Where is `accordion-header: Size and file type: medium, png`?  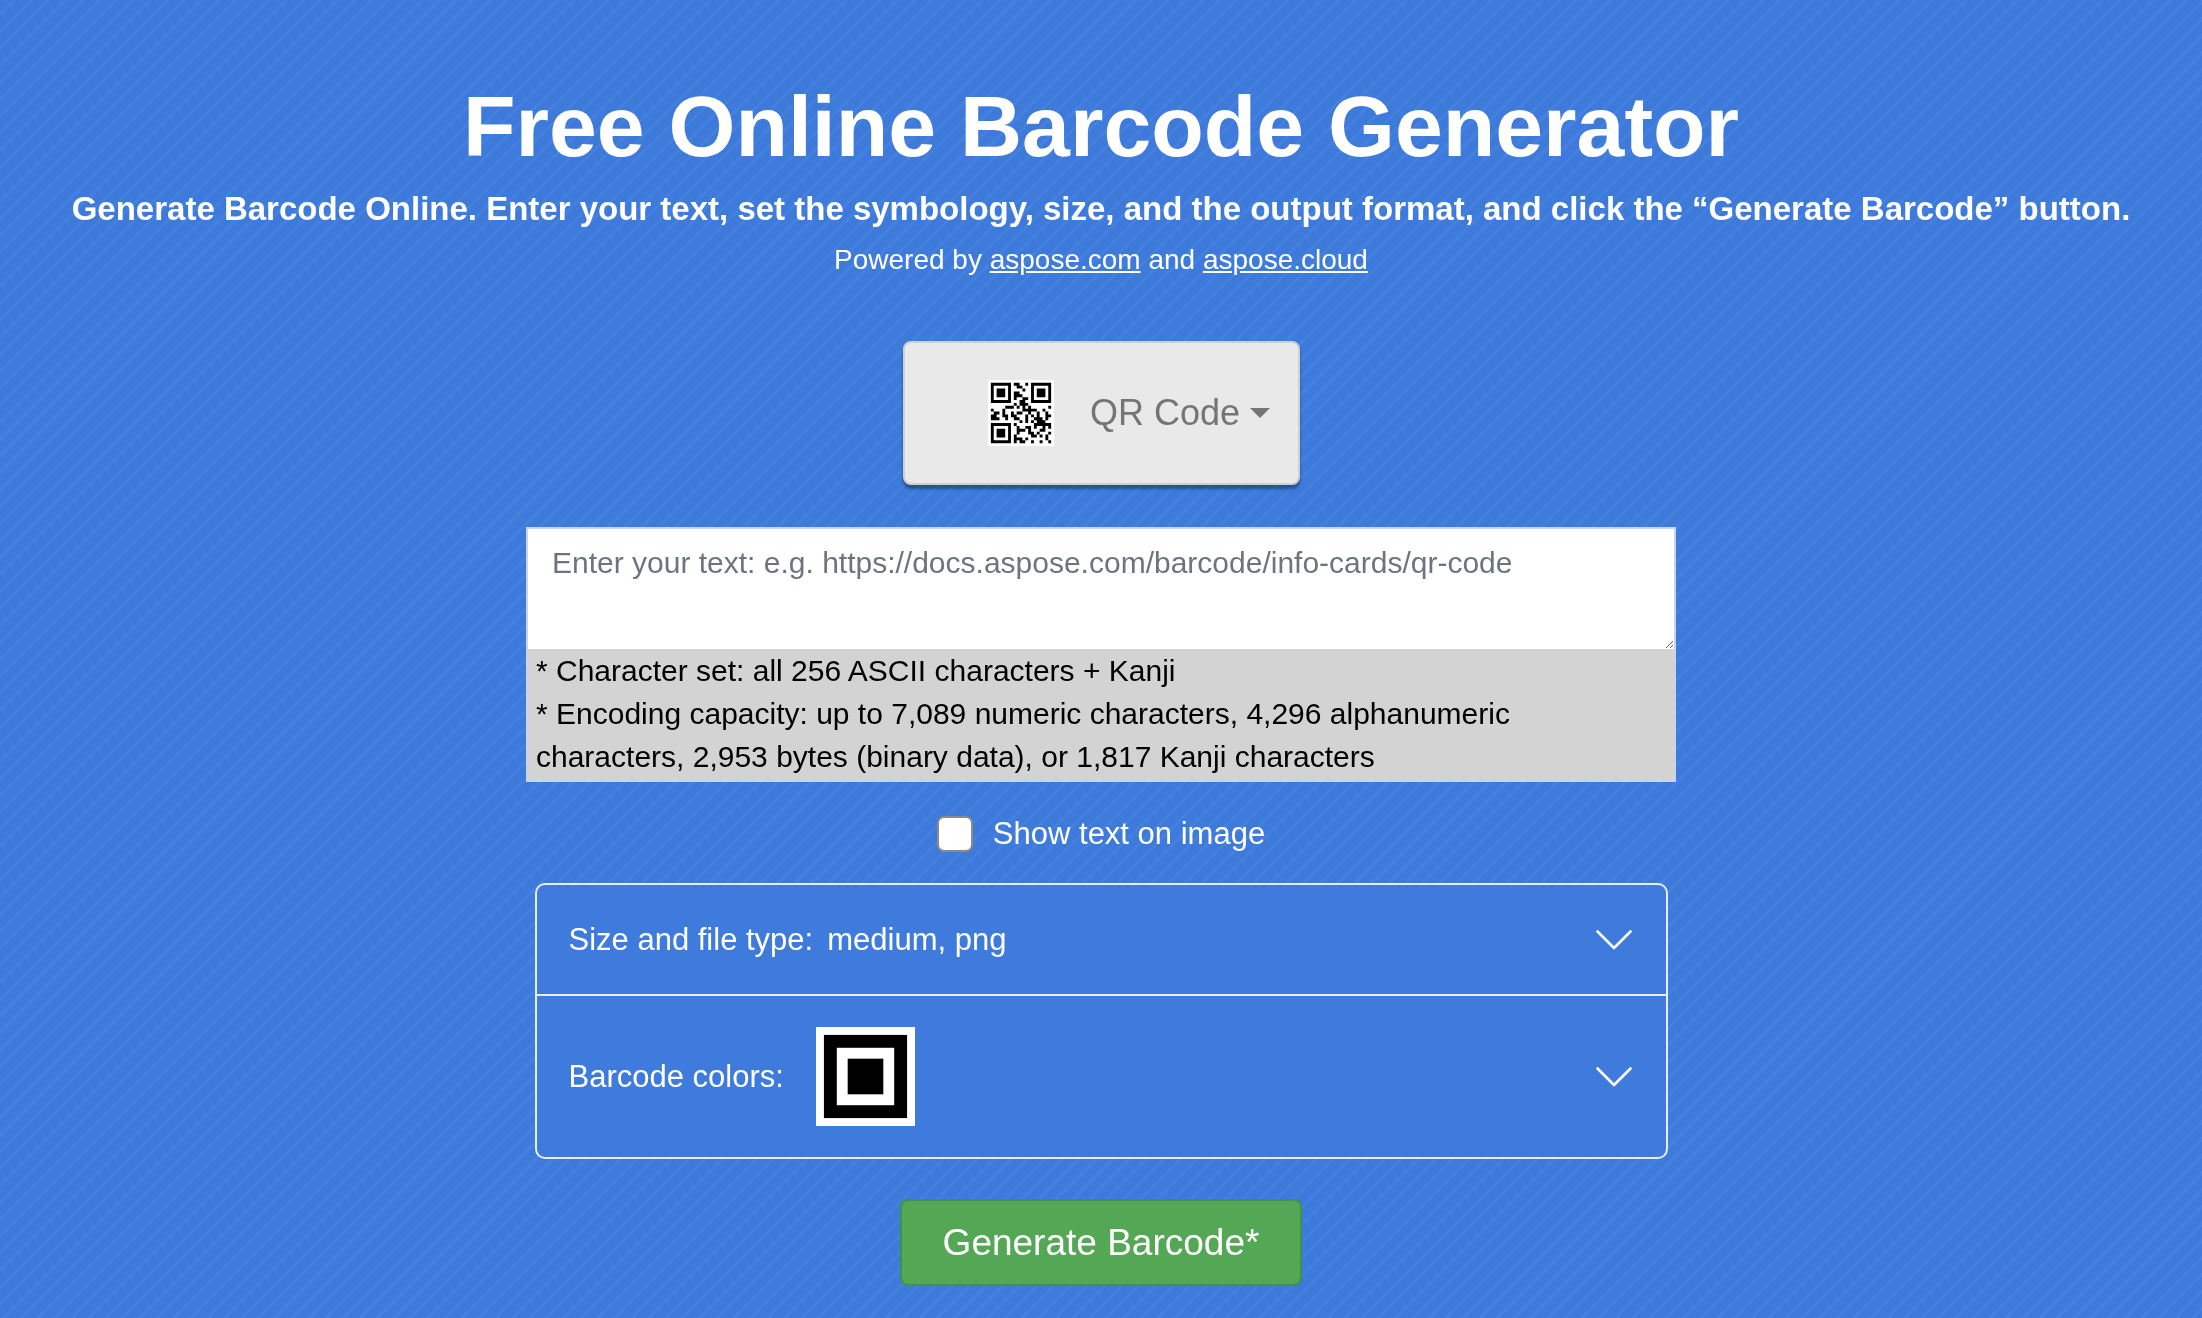 accordion-header: Size and file type: medium, png is located at coordinates (1101, 939).